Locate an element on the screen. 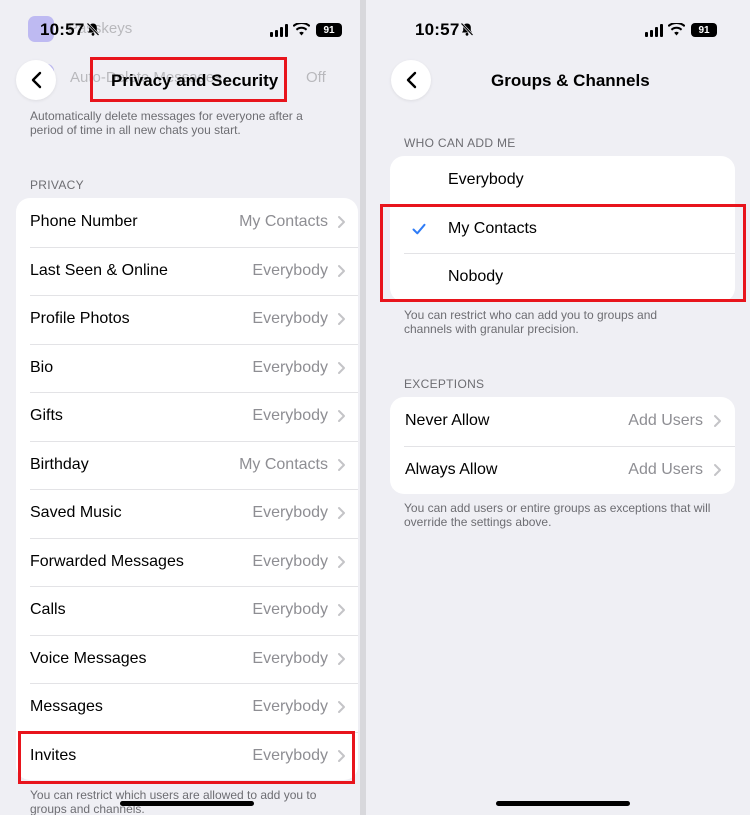 The width and height of the screenshot is (750, 815). who-can-add-header: WHO CAN ADD ME is located at coordinates (460, 143).